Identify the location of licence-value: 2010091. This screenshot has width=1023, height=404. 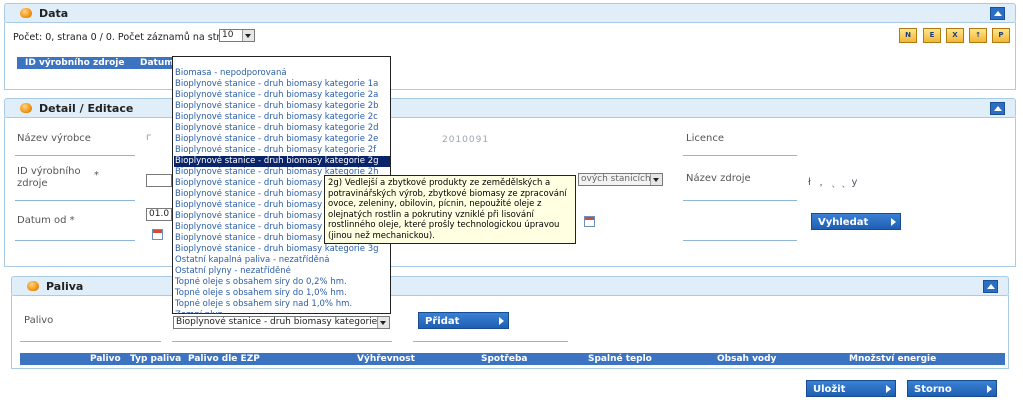
(466, 140).